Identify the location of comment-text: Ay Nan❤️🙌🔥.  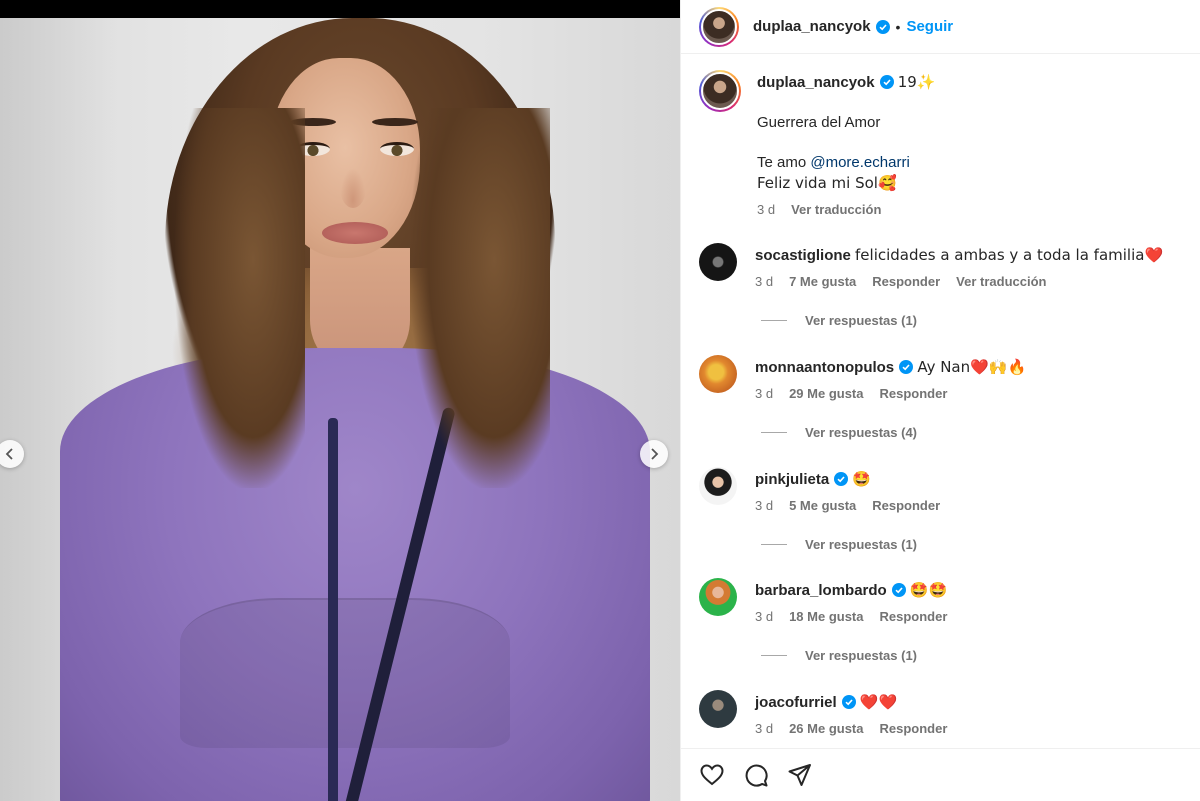
(972, 367).